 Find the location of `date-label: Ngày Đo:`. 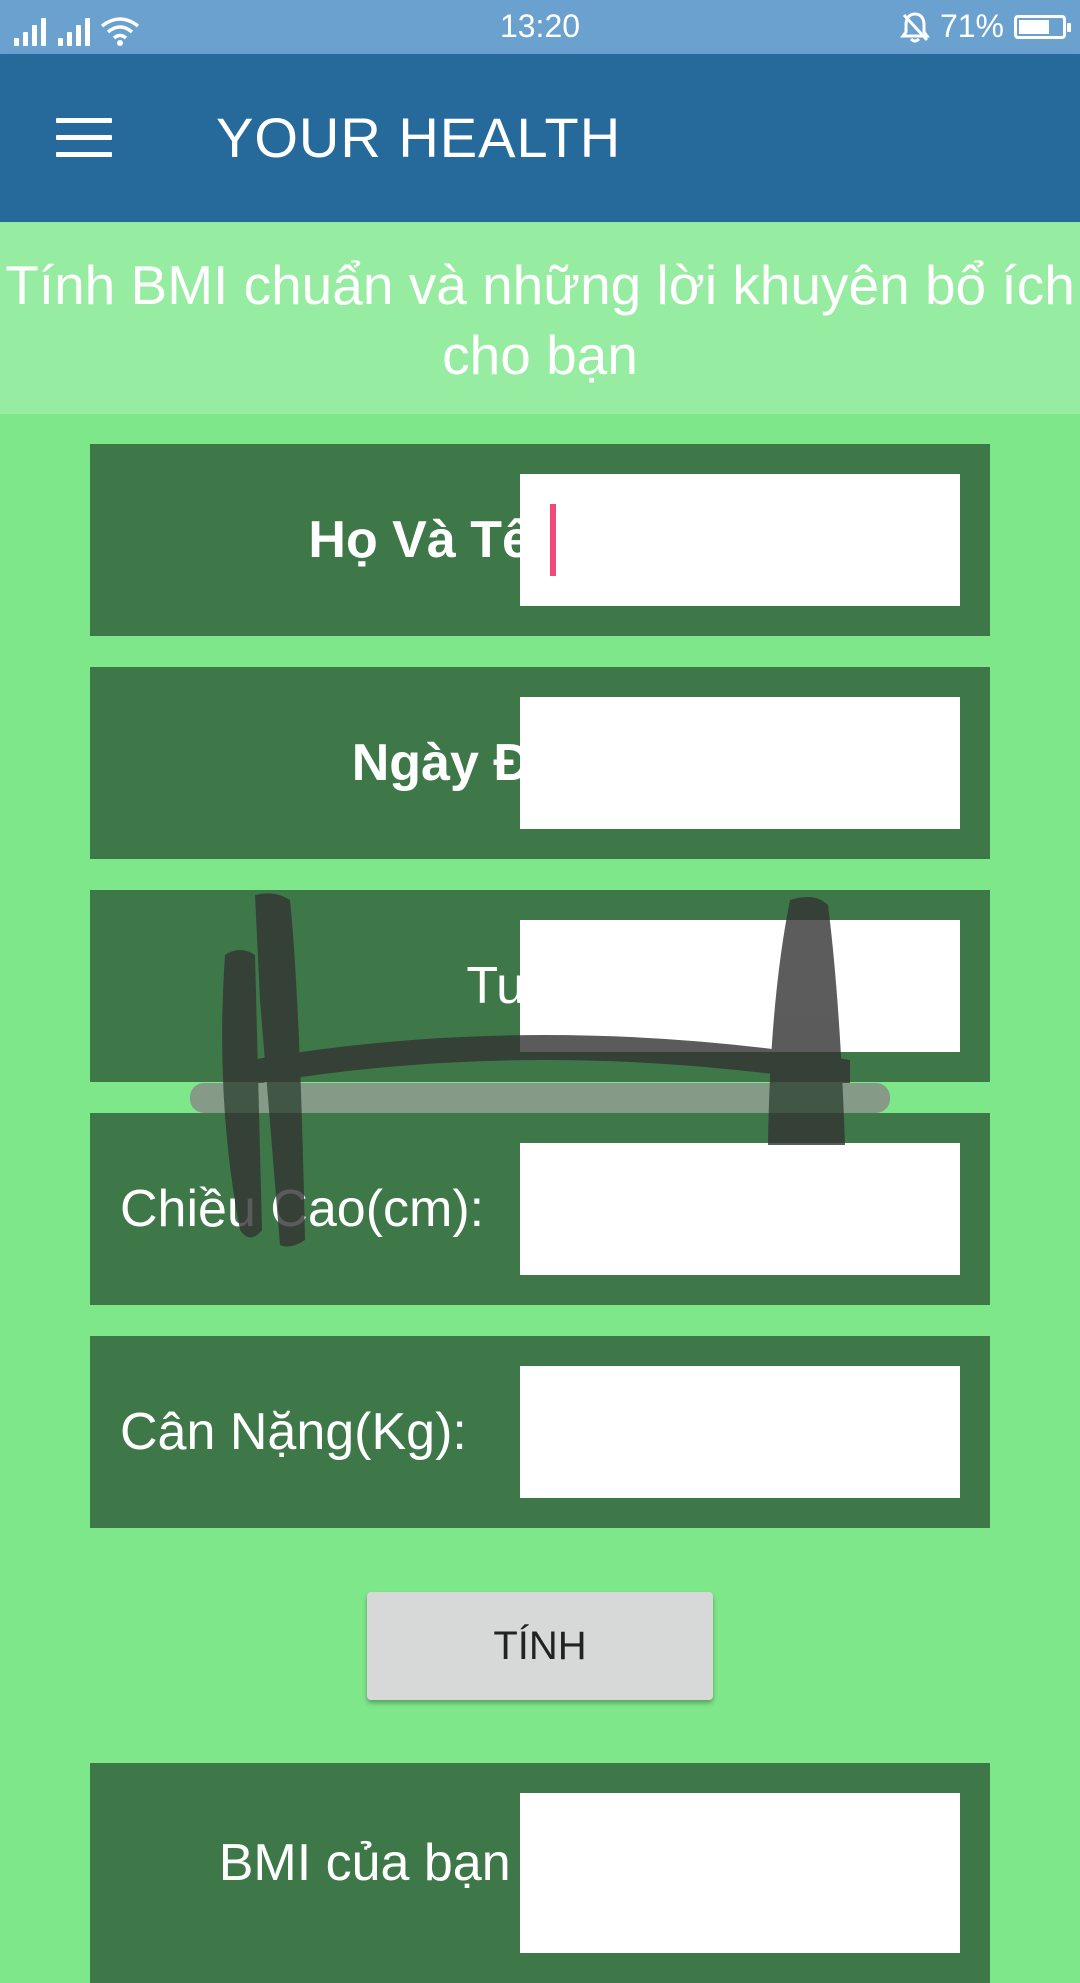

date-label: Ngày Đo: is located at coordinates (465, 763).